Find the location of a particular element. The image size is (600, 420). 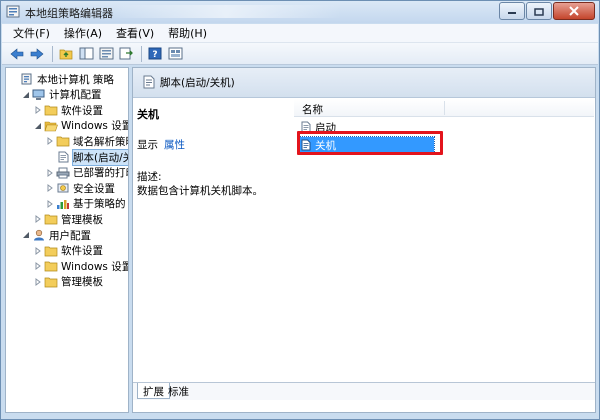

tree-item-label: 脚本(启动/关 is located at coordinates (99, 157).